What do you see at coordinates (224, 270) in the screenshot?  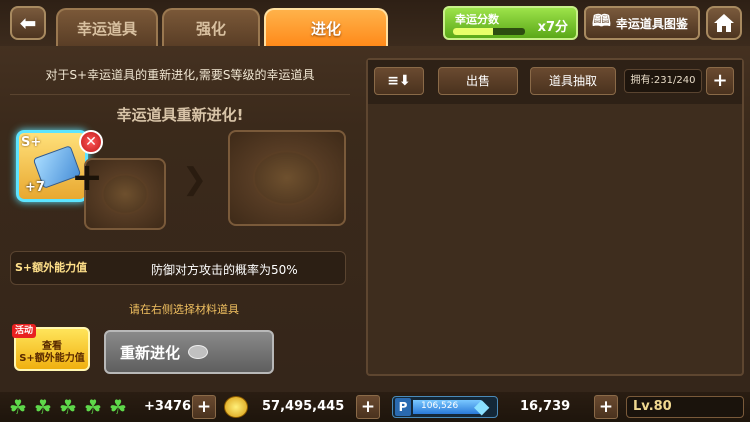 I see `bonus-ability-text: 防御对方攻击的概率为50%` at bounding box center [224, 270].